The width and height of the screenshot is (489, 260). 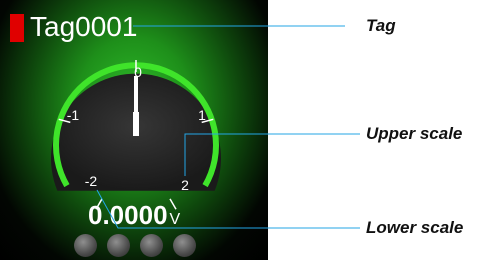 What do you see at coordinates (414, 133) in the screenshot?
I see `callout-upper-scale: Upper scale` at bounding box center [414, 133].